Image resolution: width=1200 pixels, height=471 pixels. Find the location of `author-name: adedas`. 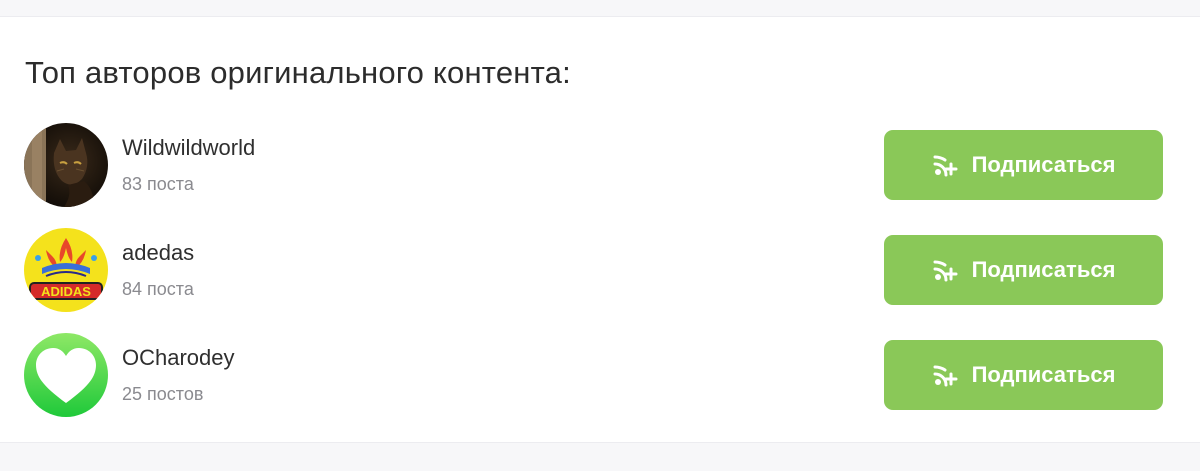

author-name: adedas is located at coordinates (158, 253).